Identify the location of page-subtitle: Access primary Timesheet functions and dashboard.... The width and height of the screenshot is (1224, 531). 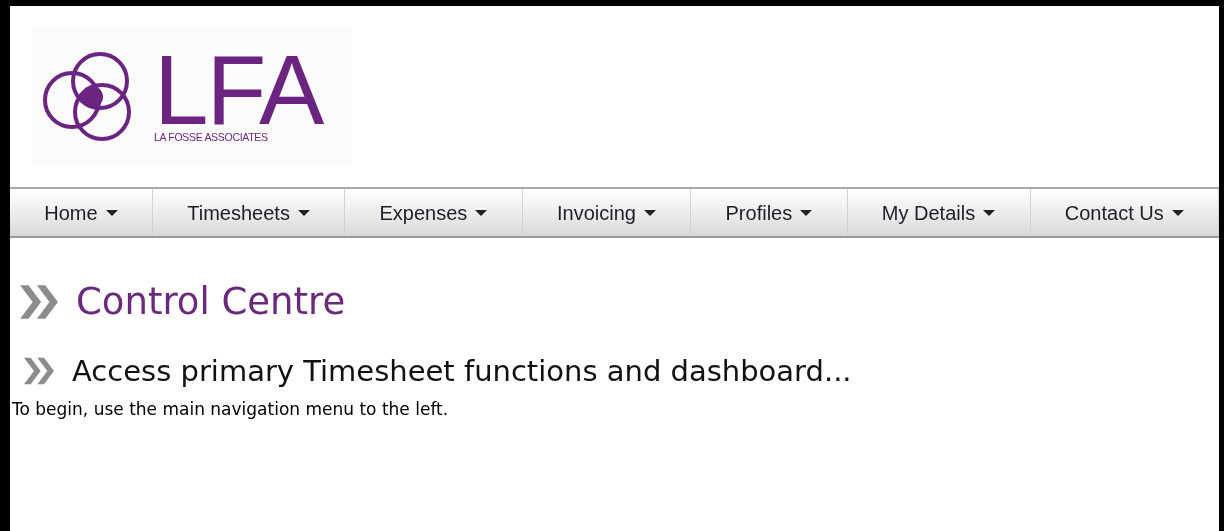
(462, 371).